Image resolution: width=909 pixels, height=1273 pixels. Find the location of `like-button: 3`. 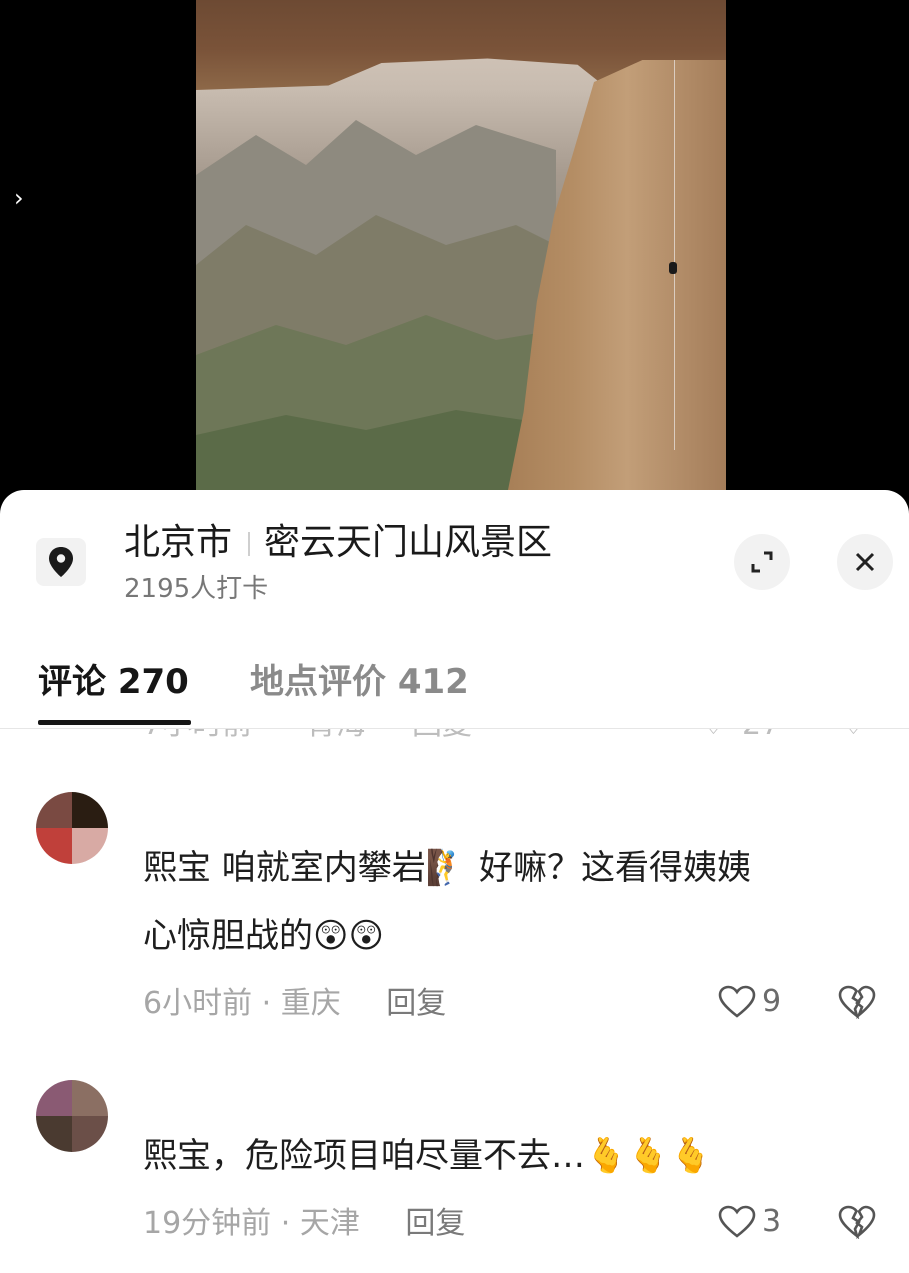

like-button: 3 is located at coordinates (749, 1221).